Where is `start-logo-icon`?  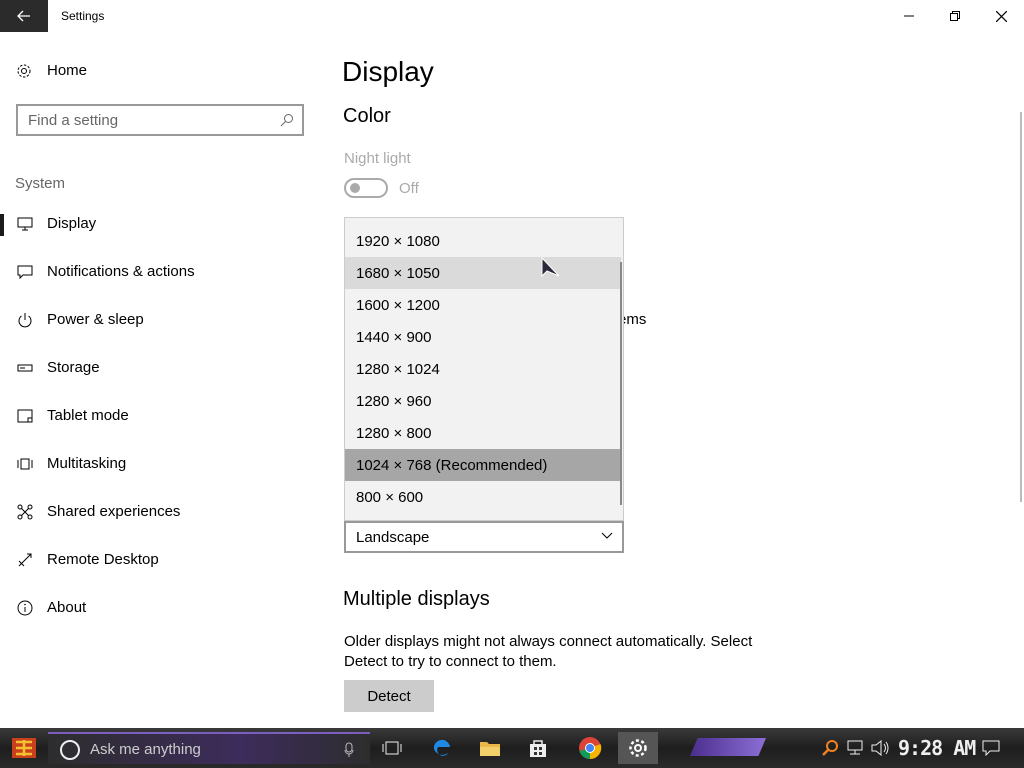 start-logo-icon is located at coordinates (24, 748).